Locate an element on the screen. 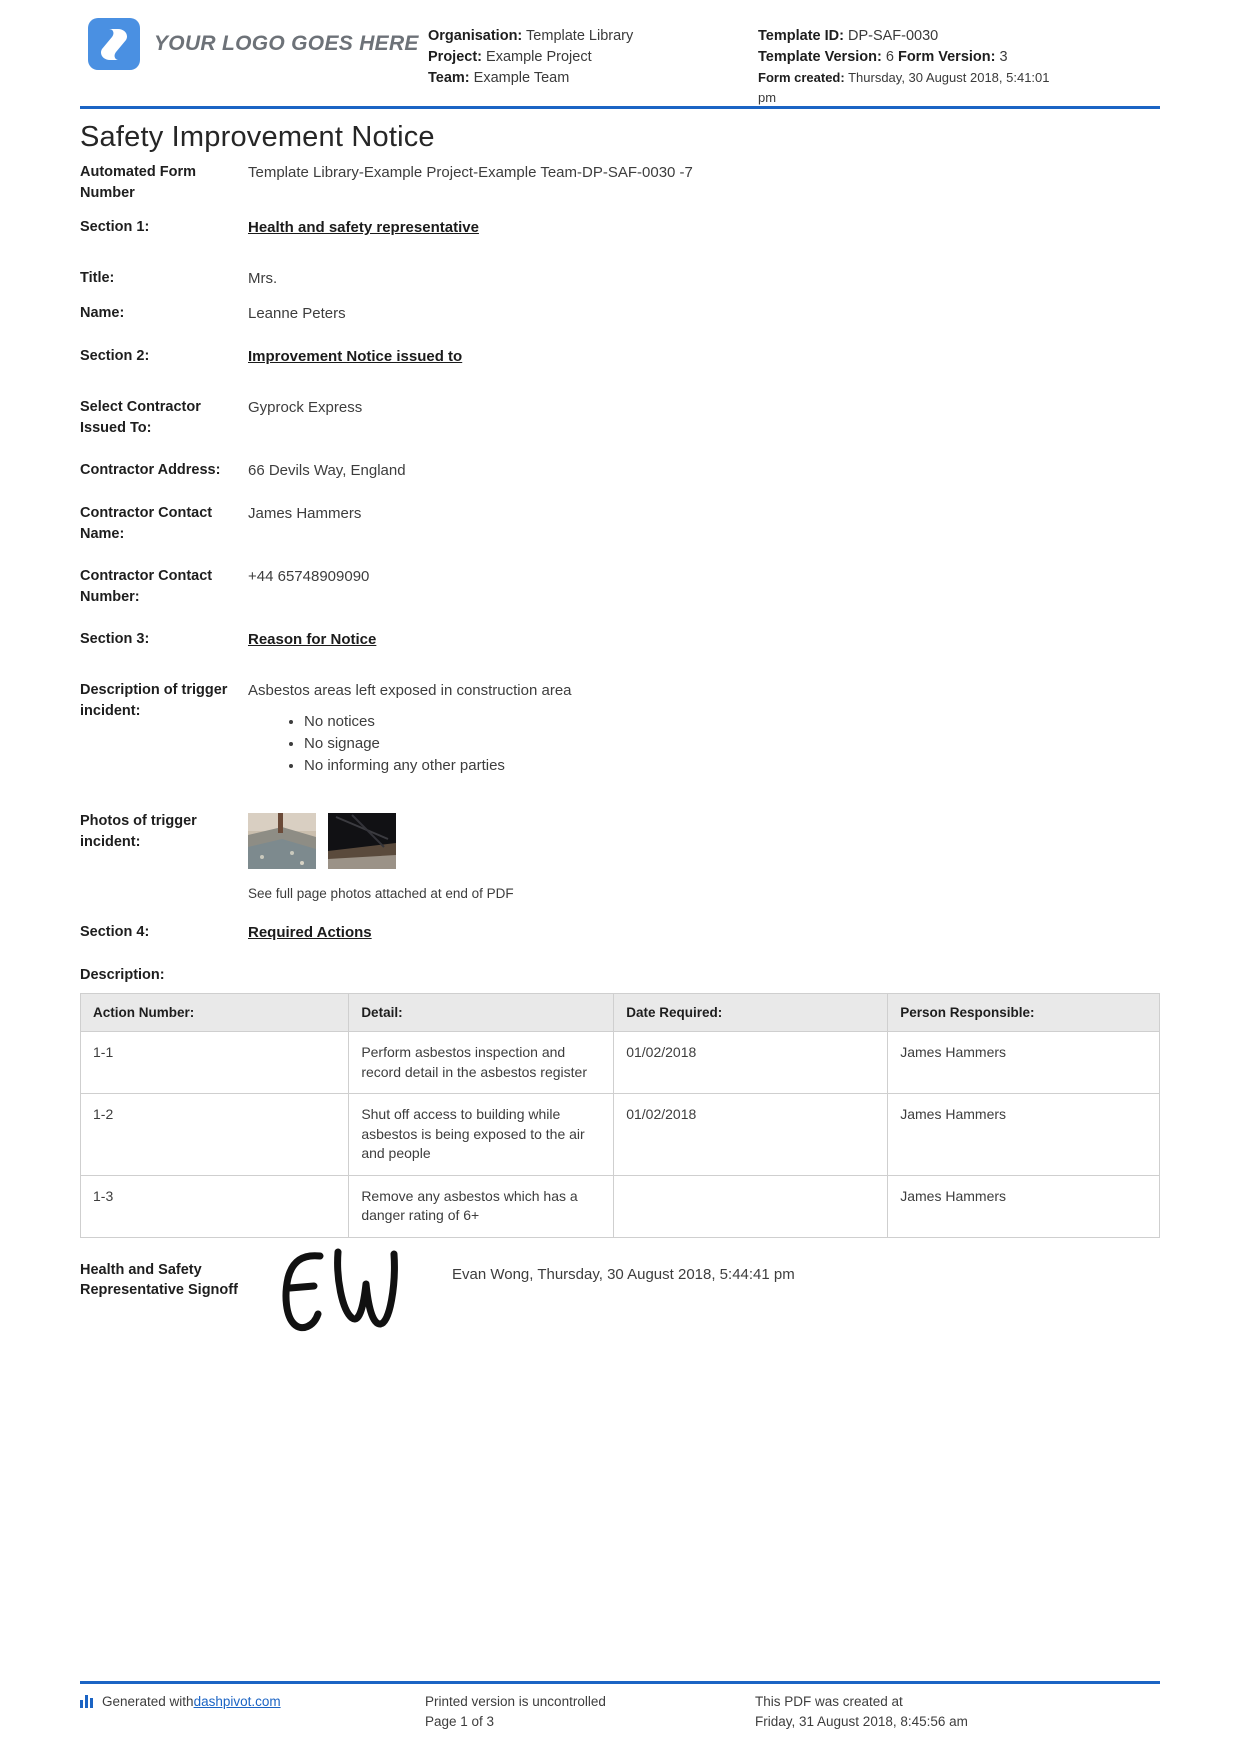 The image size is (1240, 1754). meta-organisation: Organisation: Template Library is located at coordinates (593, 36).